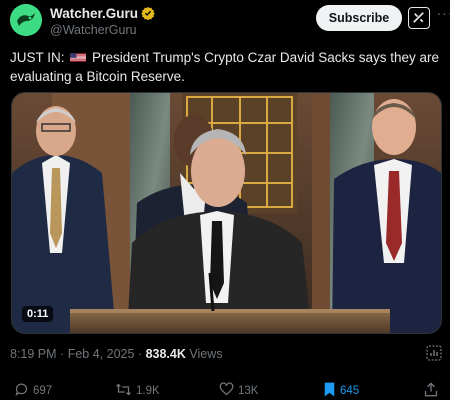 The image size is (450, 400). What do you see at coordinates (33, 354) in the screenshot?
I see `tweet-time: 8:19 PM` at bounding box center [33, 354].